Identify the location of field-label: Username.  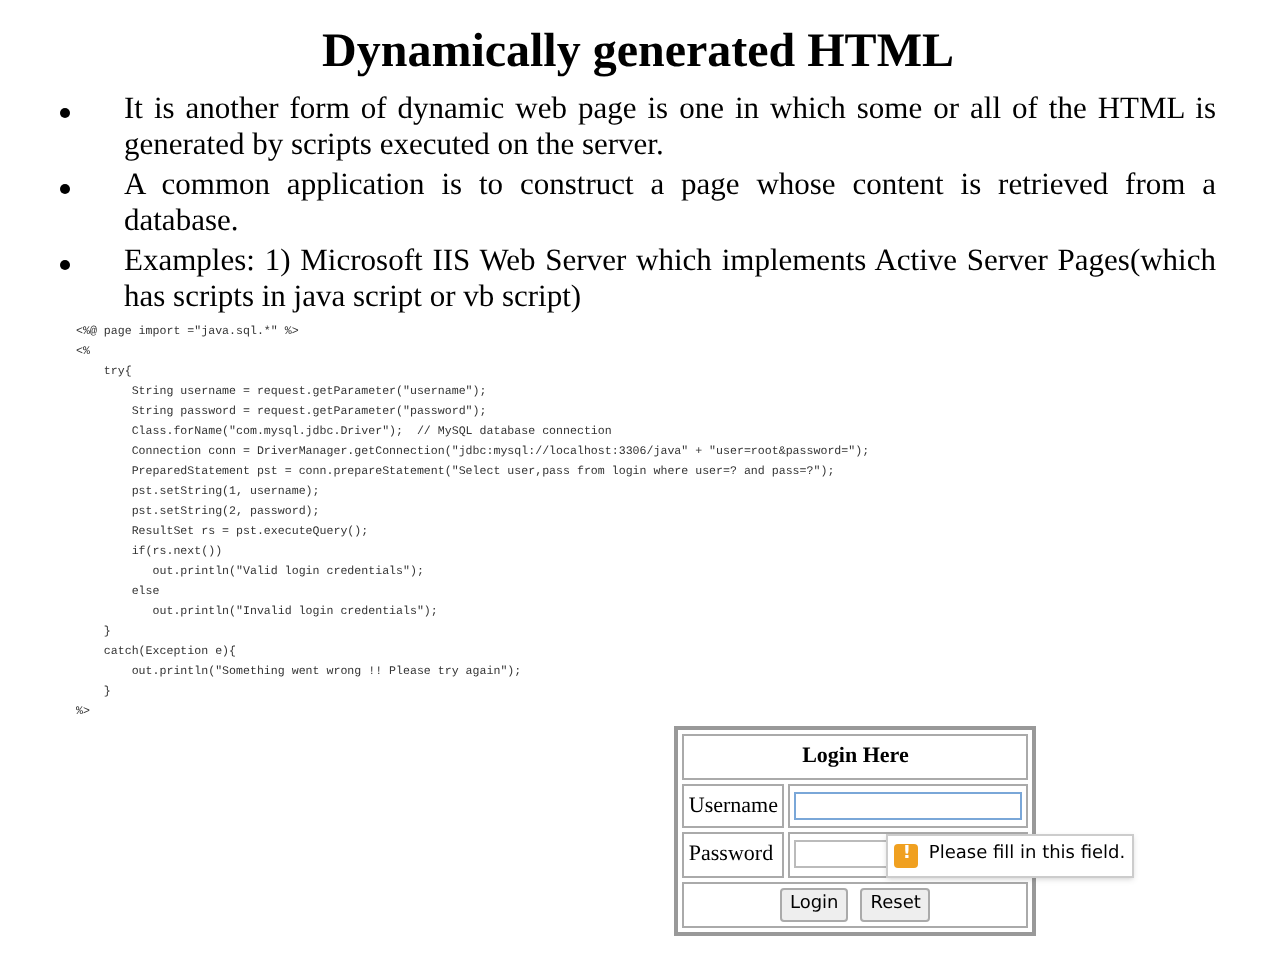
(733, 805).